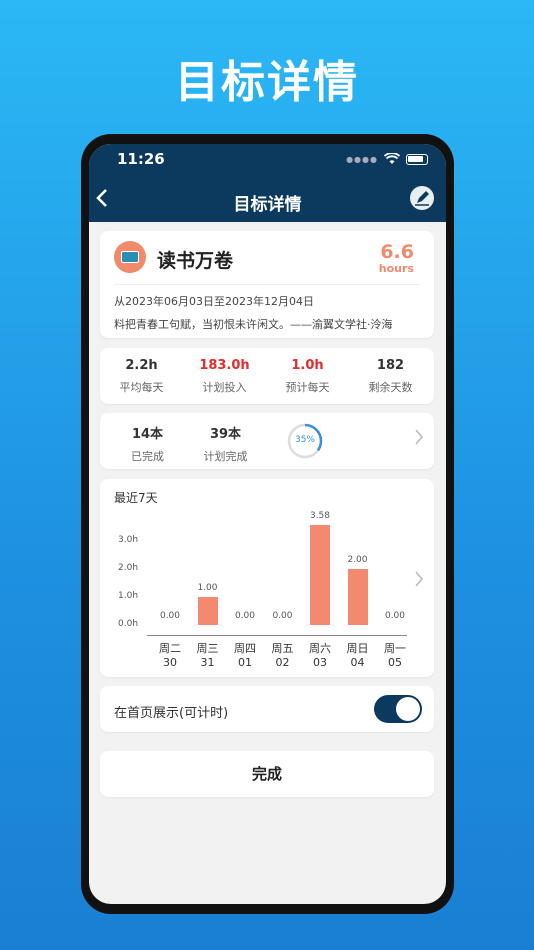  What do you see at coordinates (224, 365) in the screenshot?
I see `stat-value: 183.0h` at bounding box center [224, 365].